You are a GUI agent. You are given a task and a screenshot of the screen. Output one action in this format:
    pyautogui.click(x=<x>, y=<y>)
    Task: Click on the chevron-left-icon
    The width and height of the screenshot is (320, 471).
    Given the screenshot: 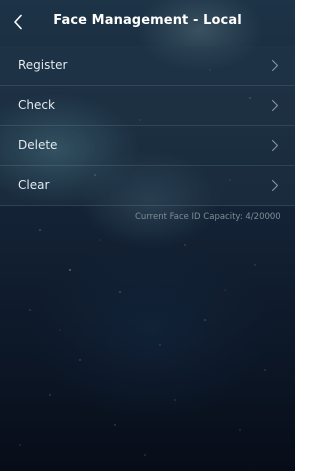 What is the action you would take?
    pyautogui.click(x=18, y=22)
    